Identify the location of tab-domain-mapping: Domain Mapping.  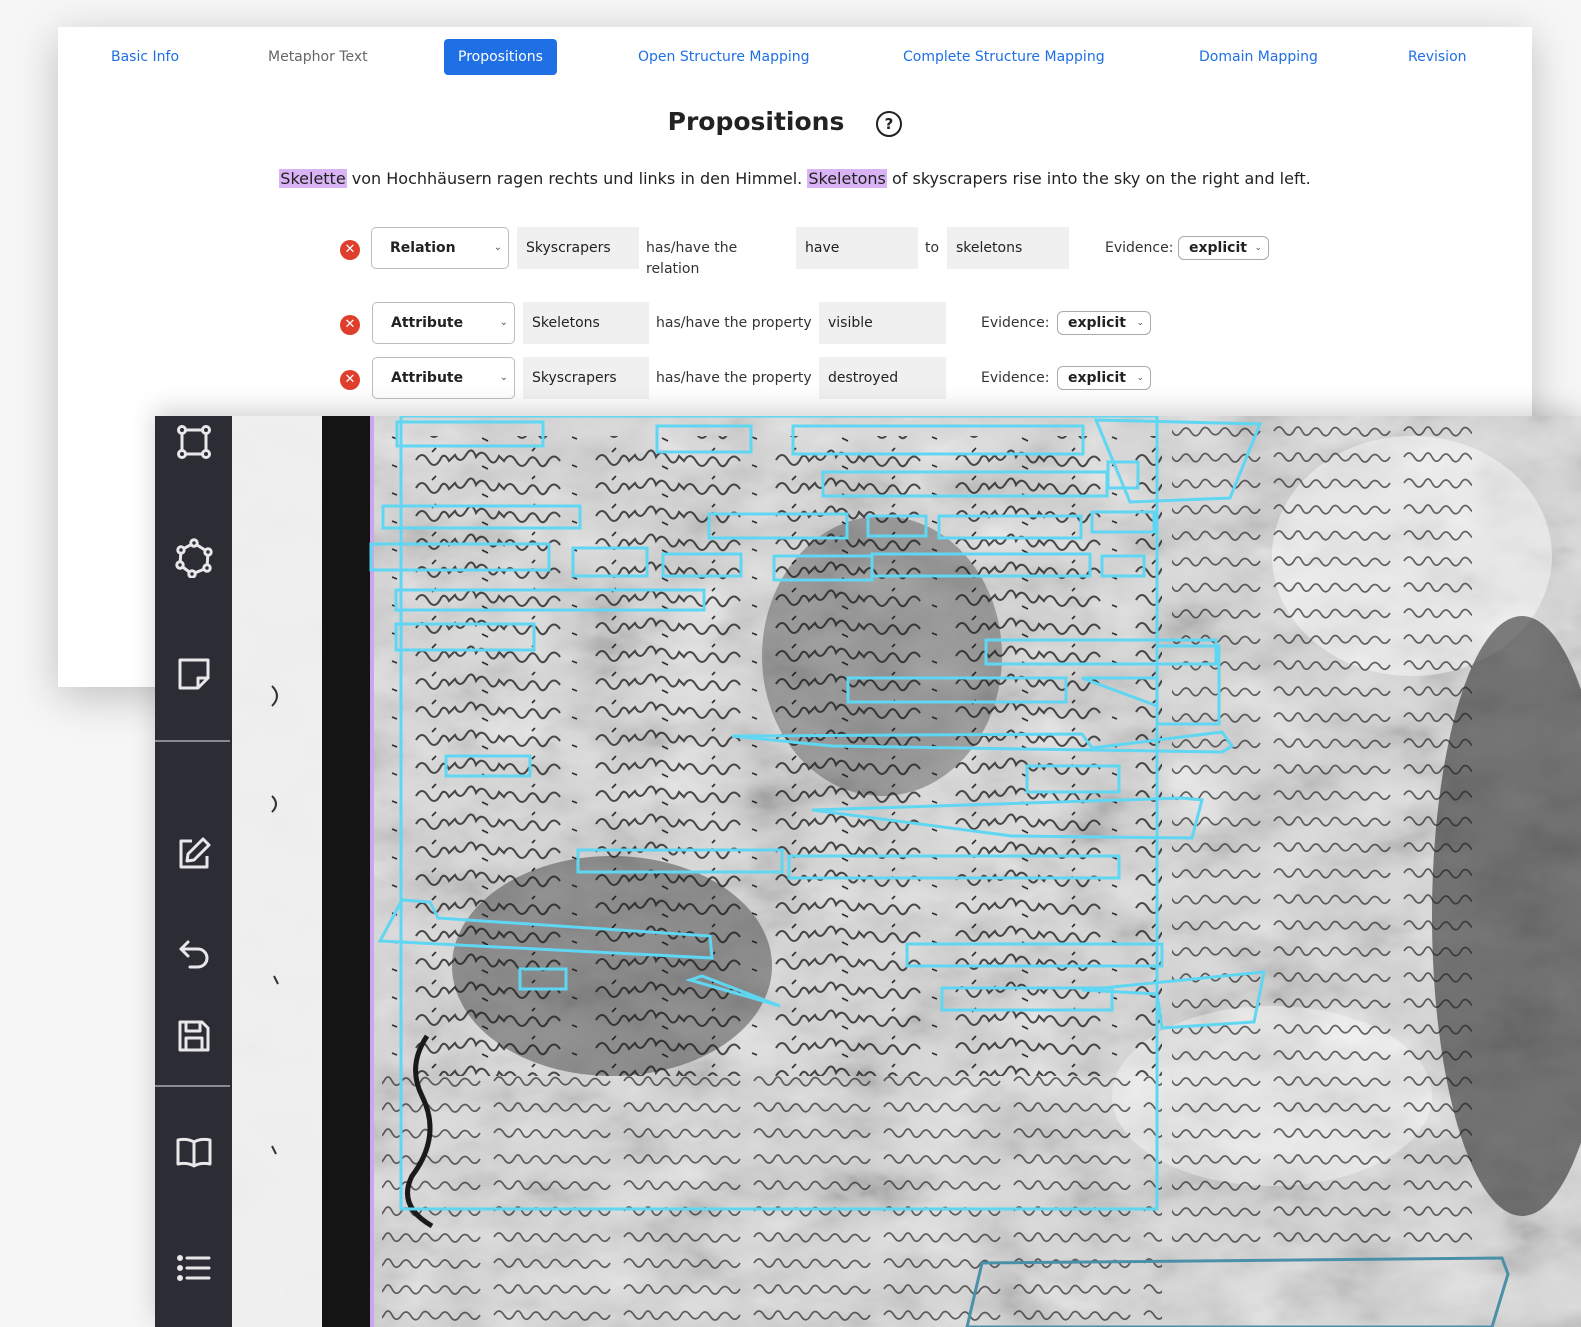
(1258, 57).